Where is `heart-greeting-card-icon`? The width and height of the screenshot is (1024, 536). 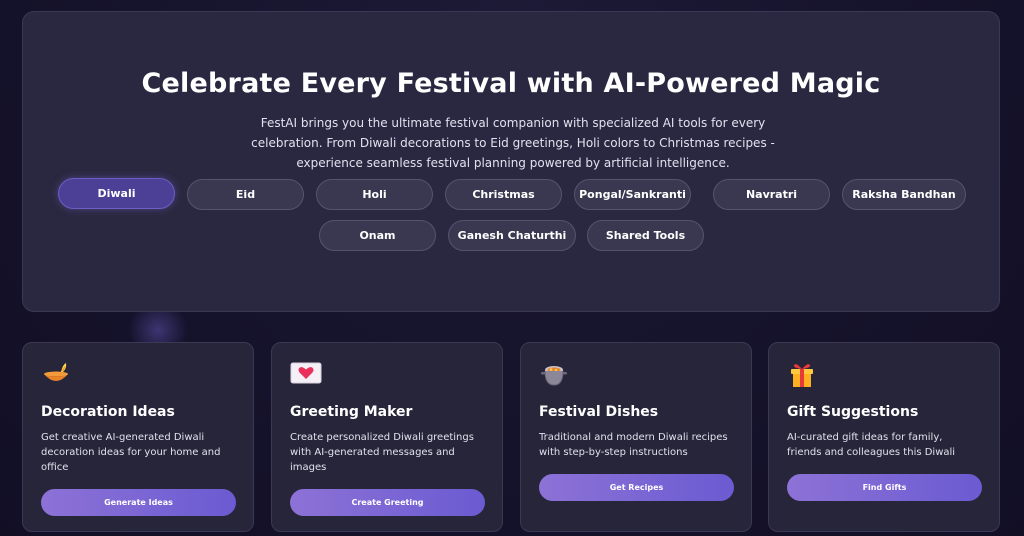
heart-greeting-card-icon is located at coordinates (306, 376).